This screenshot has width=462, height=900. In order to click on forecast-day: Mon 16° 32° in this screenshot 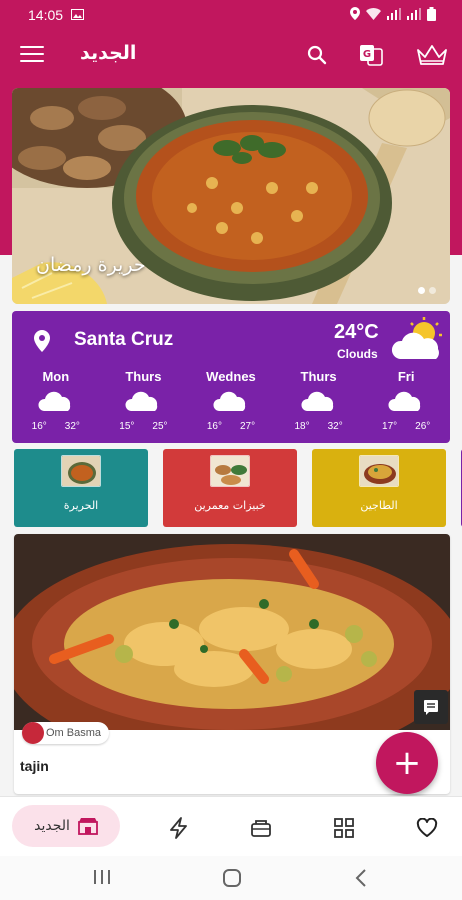, I will do `click(56, 404)`.